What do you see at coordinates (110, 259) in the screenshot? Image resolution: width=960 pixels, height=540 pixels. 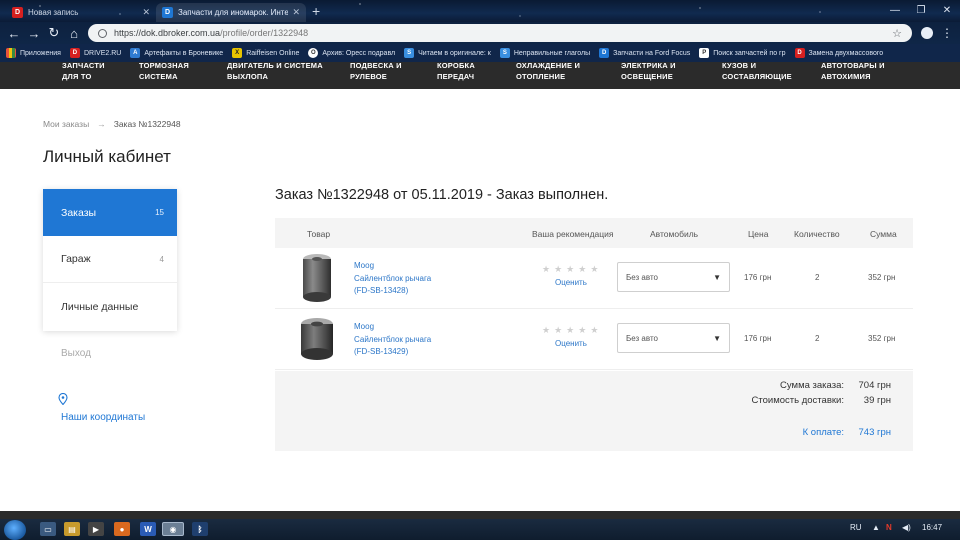 I see `sidebar-item-garage: Гараж 4` at bounding box center [110, 259].